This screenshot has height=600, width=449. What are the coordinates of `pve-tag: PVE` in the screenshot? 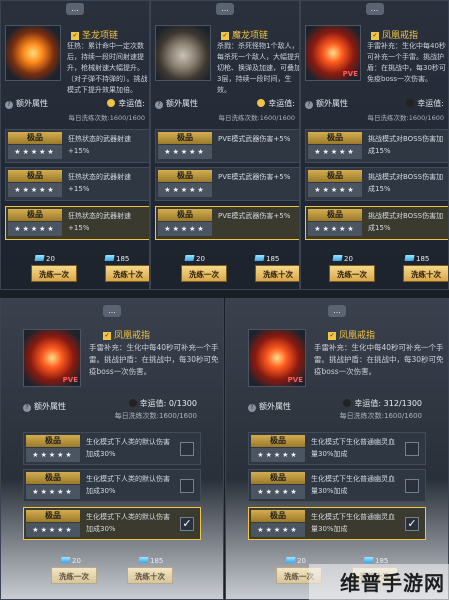 It's located at (350, 74).